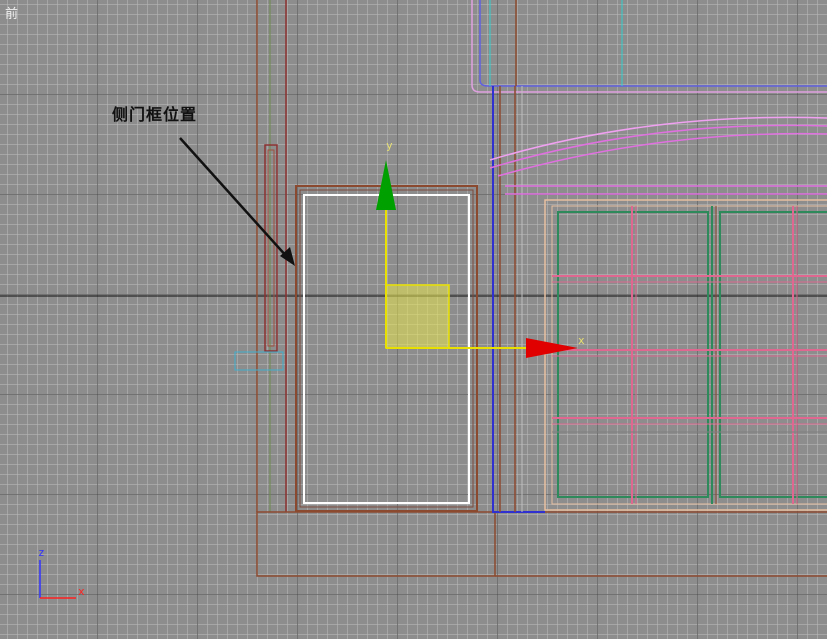  I want to click on blue-post, so click(518, 299).